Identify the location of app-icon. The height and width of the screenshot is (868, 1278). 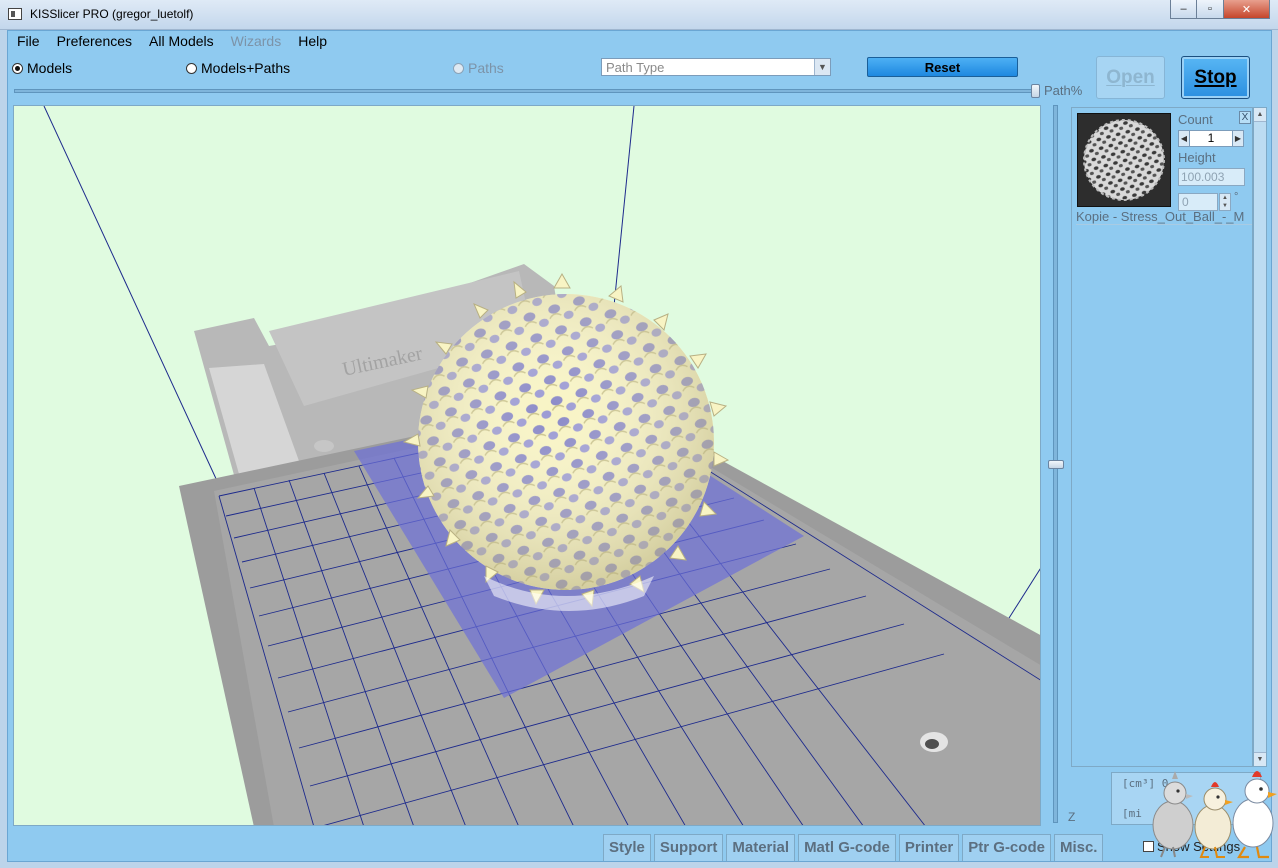
(15, 14).